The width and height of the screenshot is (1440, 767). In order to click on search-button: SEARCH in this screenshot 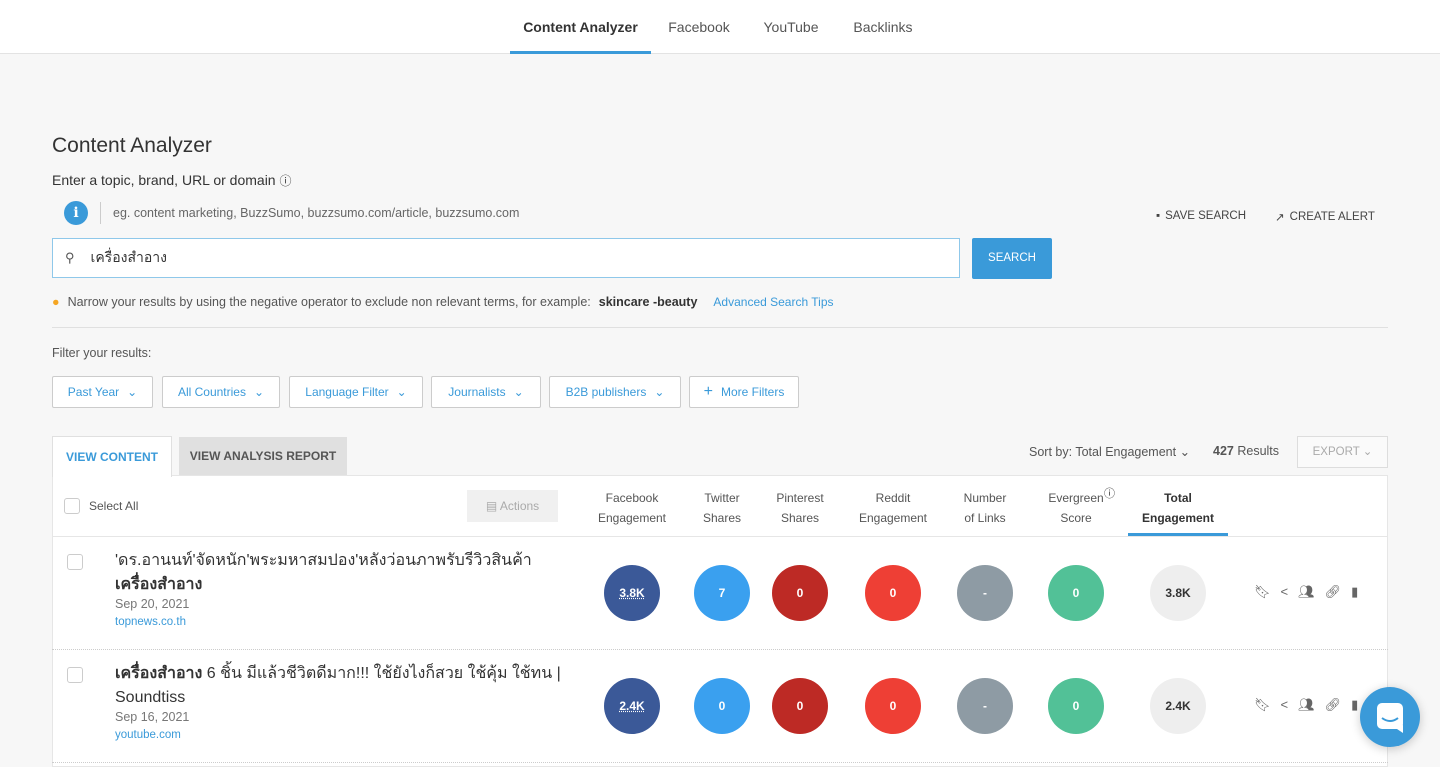, I will do `click(1012, 258)`.